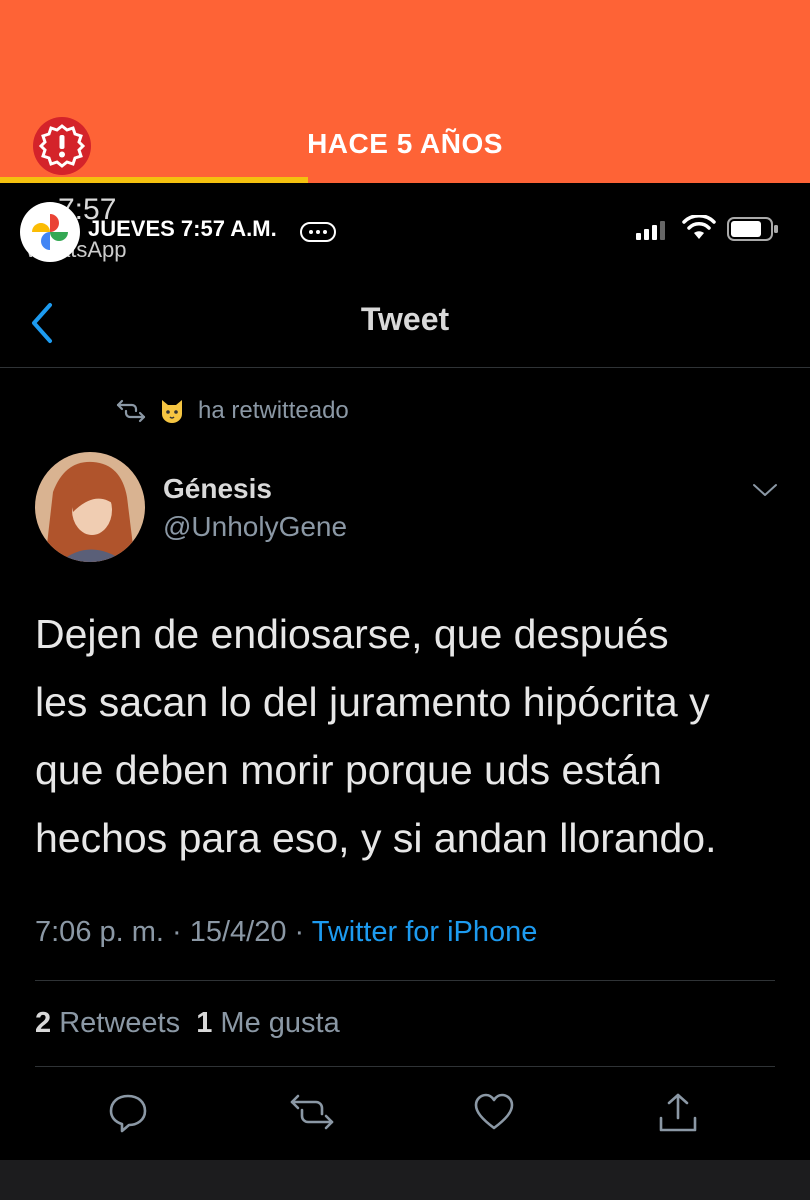 Image resolution: width=810 pixels, height=1200 pixels. What do you see at coordinates (90, 507) in the screenshot?
I see `avatar` at bounding box center [90, 507].